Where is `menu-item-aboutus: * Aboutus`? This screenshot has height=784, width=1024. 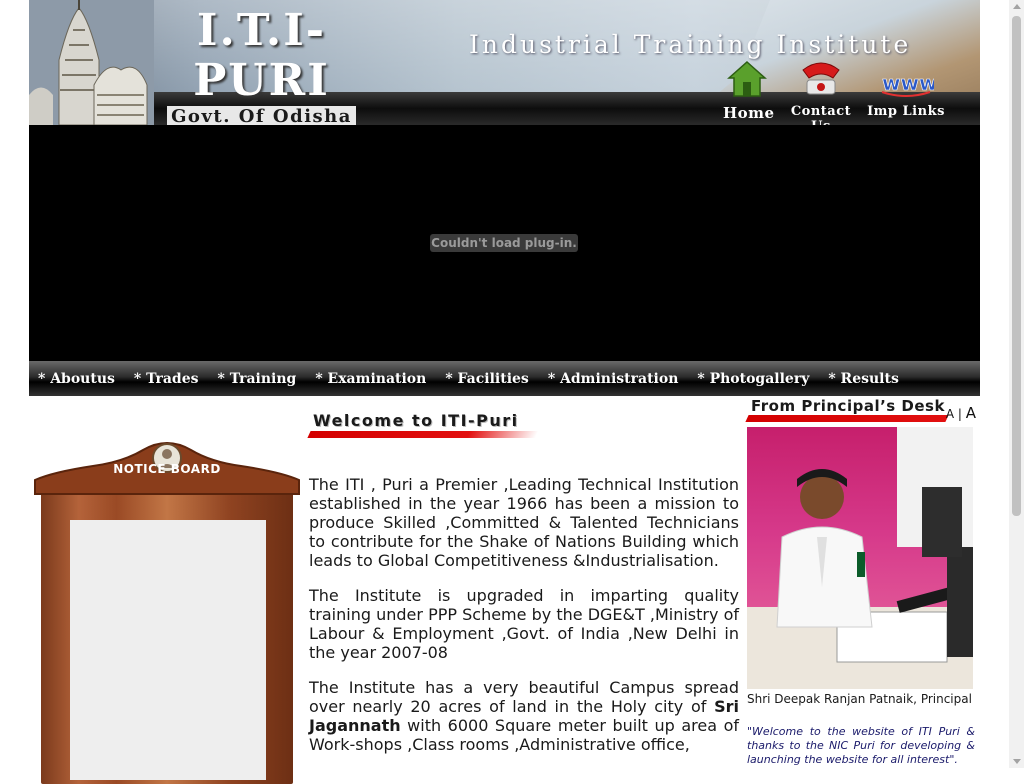
menu-item-aboutus: * Aboutus is located at coordinates (76, 379).